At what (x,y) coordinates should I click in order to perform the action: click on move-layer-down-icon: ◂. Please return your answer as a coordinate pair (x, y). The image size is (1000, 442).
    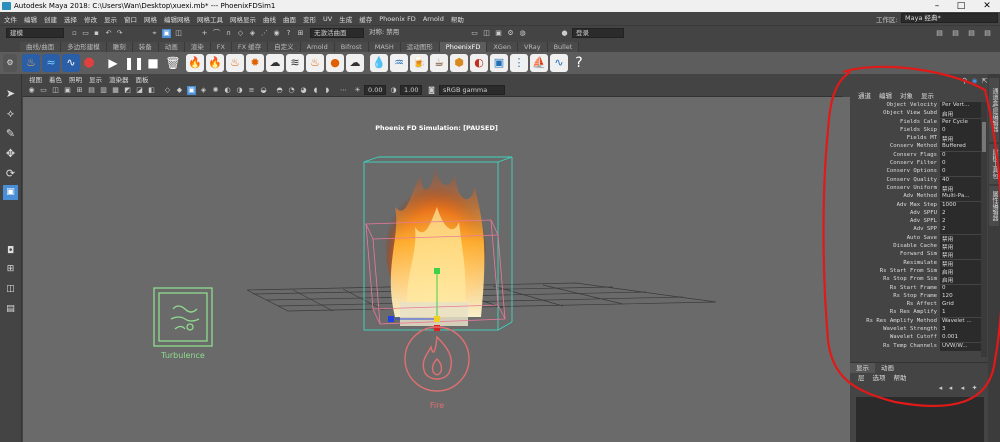
    Looking at the image, I should click on (950, 388).